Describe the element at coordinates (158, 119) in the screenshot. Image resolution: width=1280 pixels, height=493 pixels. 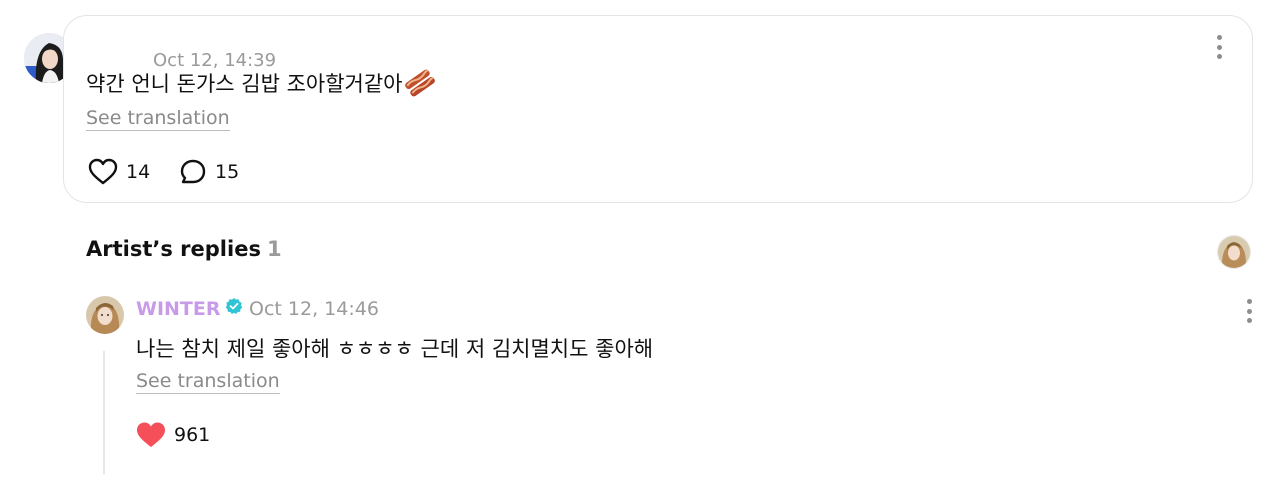
I see `see-translation-link: See translation` at that location.